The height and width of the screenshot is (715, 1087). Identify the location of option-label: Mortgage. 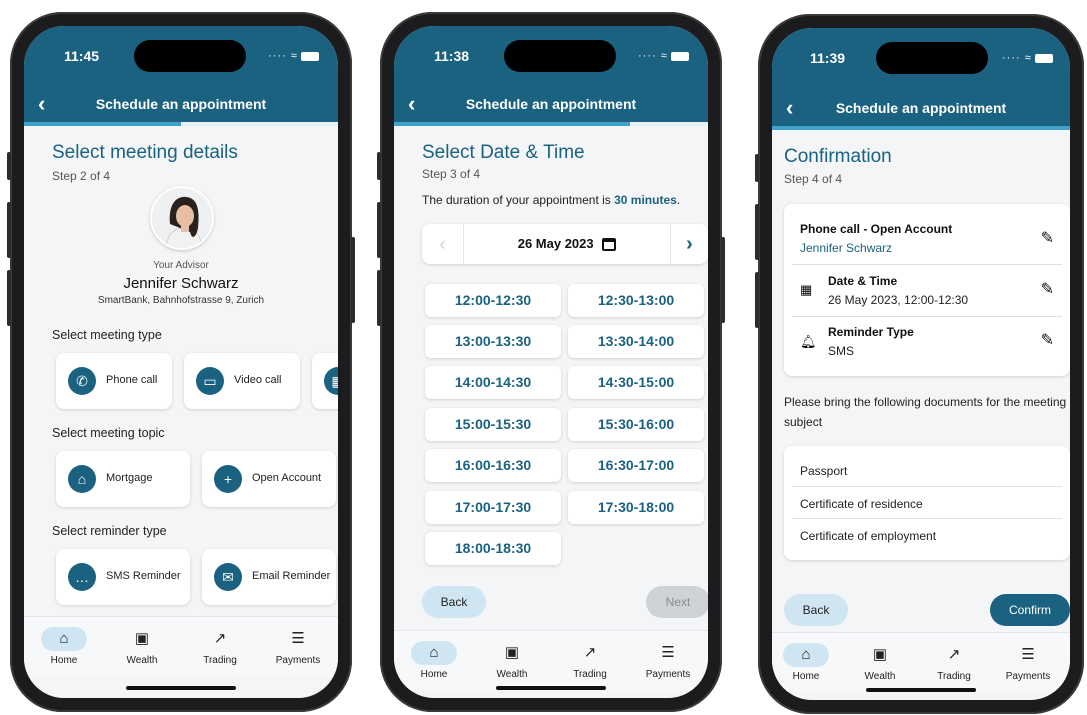
(129, 478).